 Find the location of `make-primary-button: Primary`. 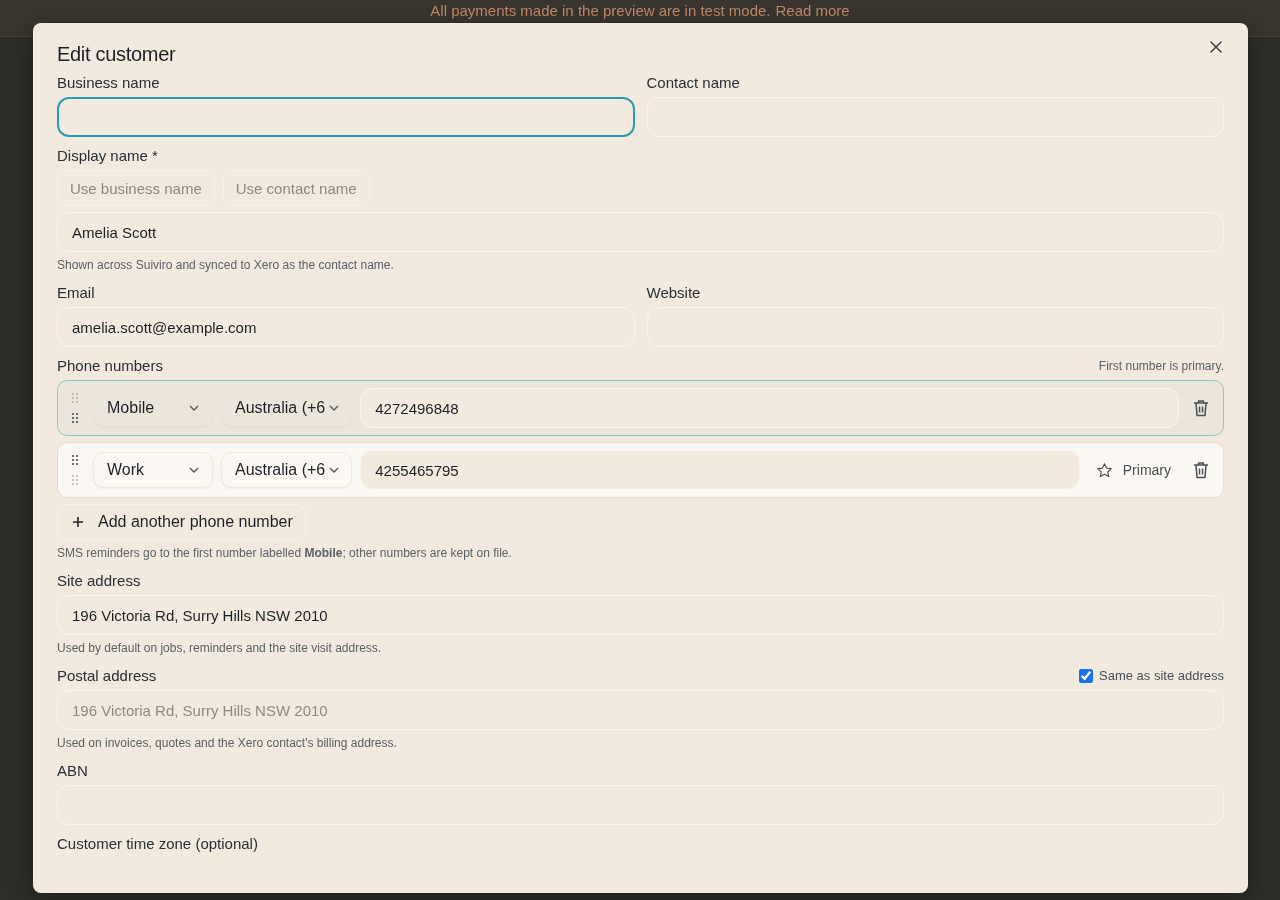

make-primary-button: Primary is located at coordinates (1133, 470).